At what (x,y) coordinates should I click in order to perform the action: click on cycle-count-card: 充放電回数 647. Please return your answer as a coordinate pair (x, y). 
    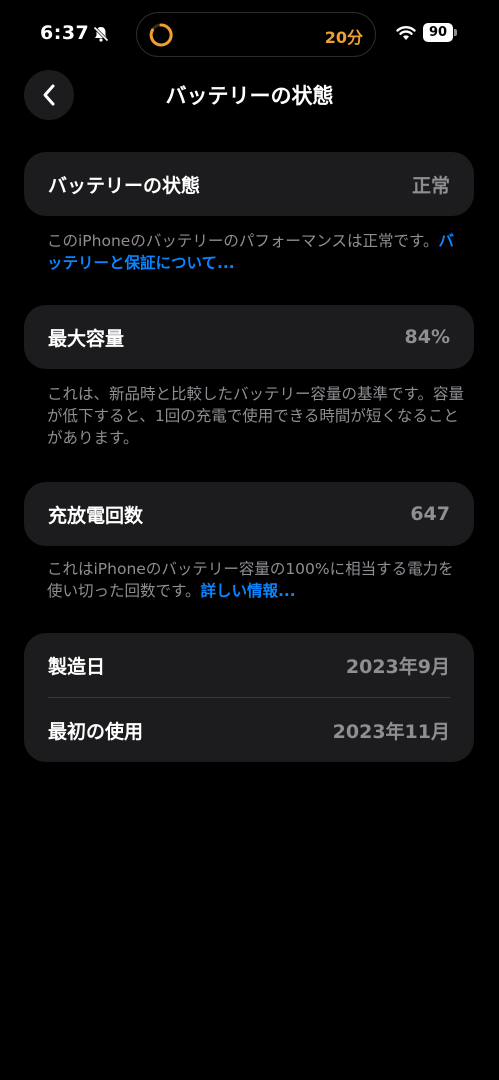
    Looking at the image, I should click on (249, 514).